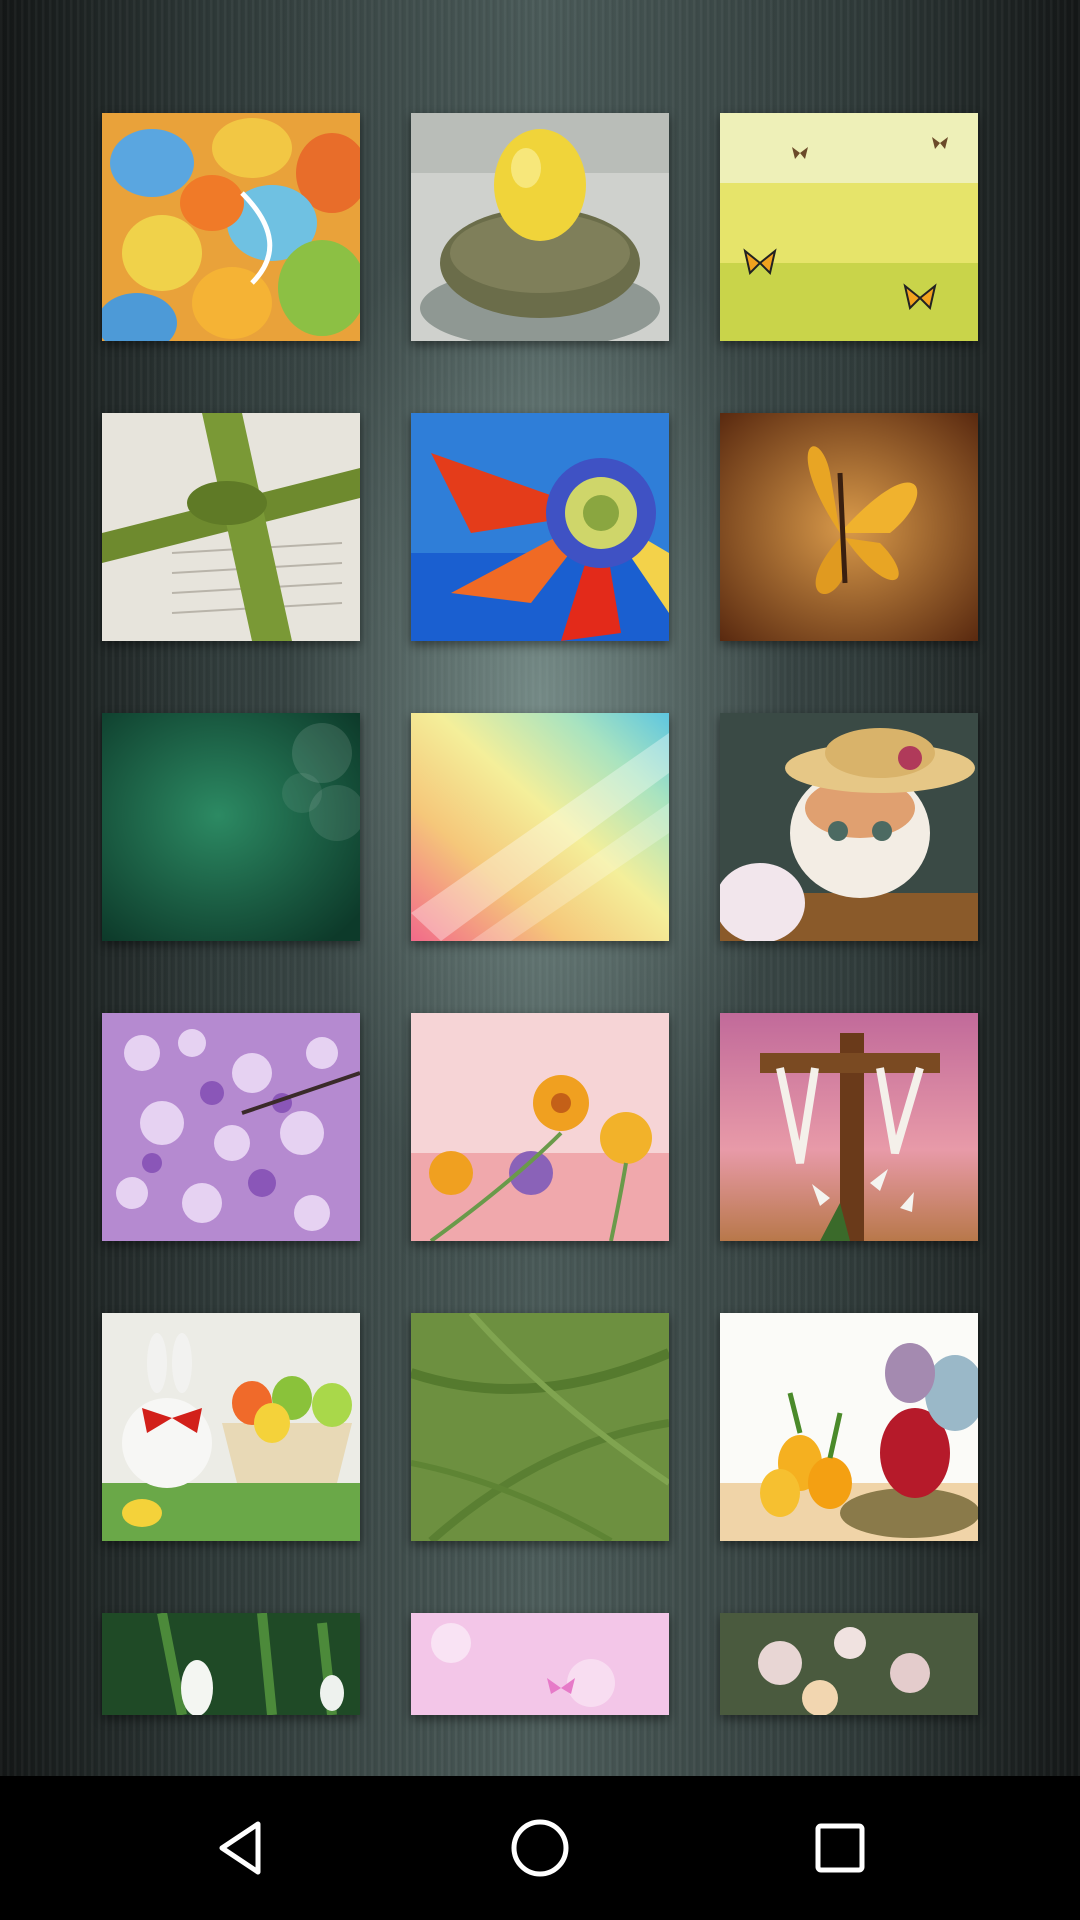 The image size is (1080, 1920). I want to click on home-button, so click(540, 1848).